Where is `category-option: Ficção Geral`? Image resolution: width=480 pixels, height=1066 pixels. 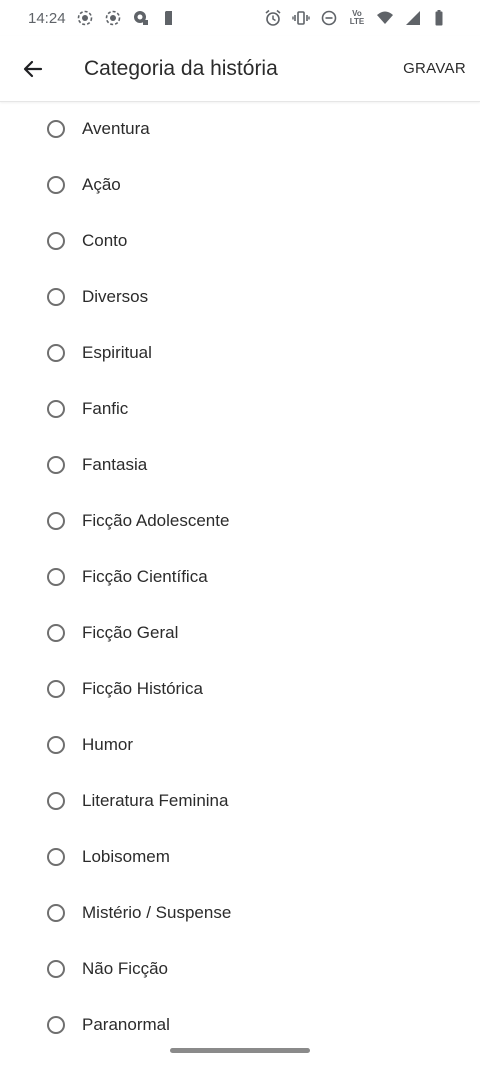
category-option: Ficção Geral is located at coordinates (240, 633).